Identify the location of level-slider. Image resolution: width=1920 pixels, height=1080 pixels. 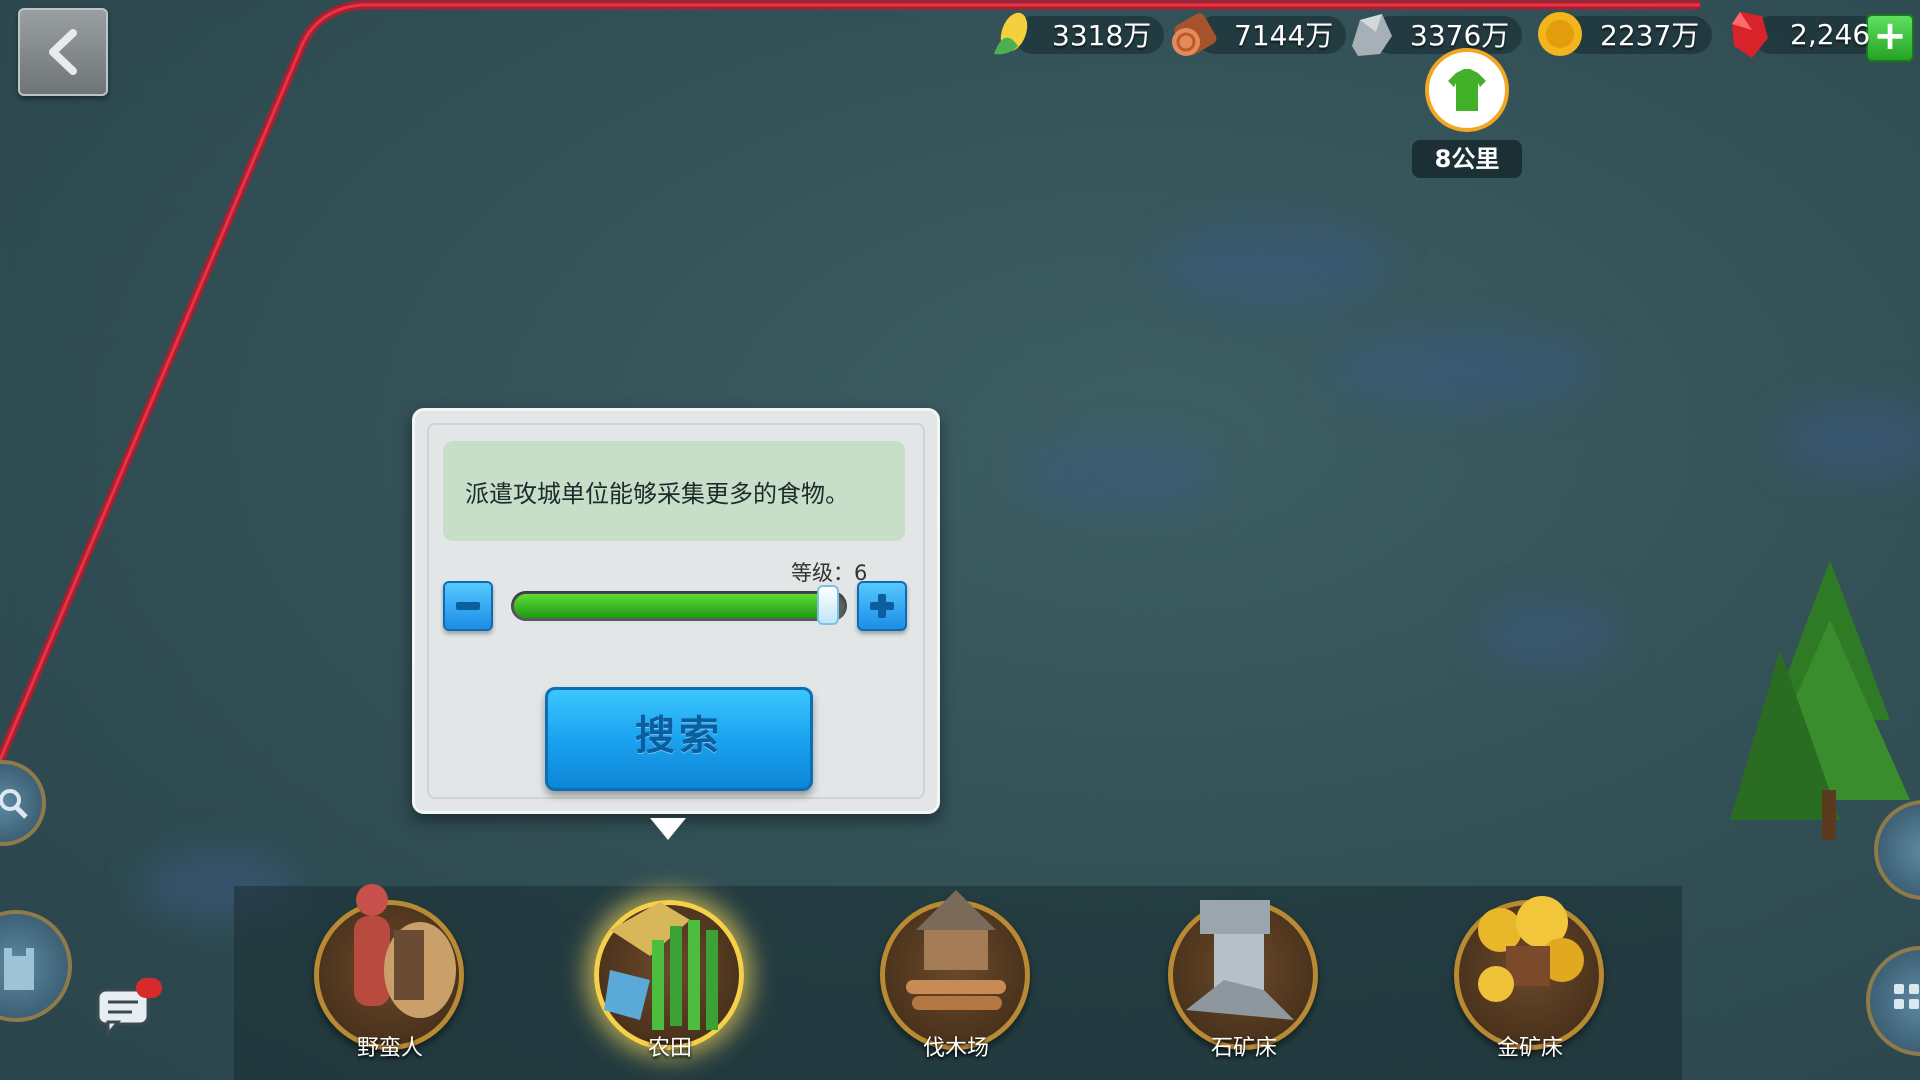
(679, 605).